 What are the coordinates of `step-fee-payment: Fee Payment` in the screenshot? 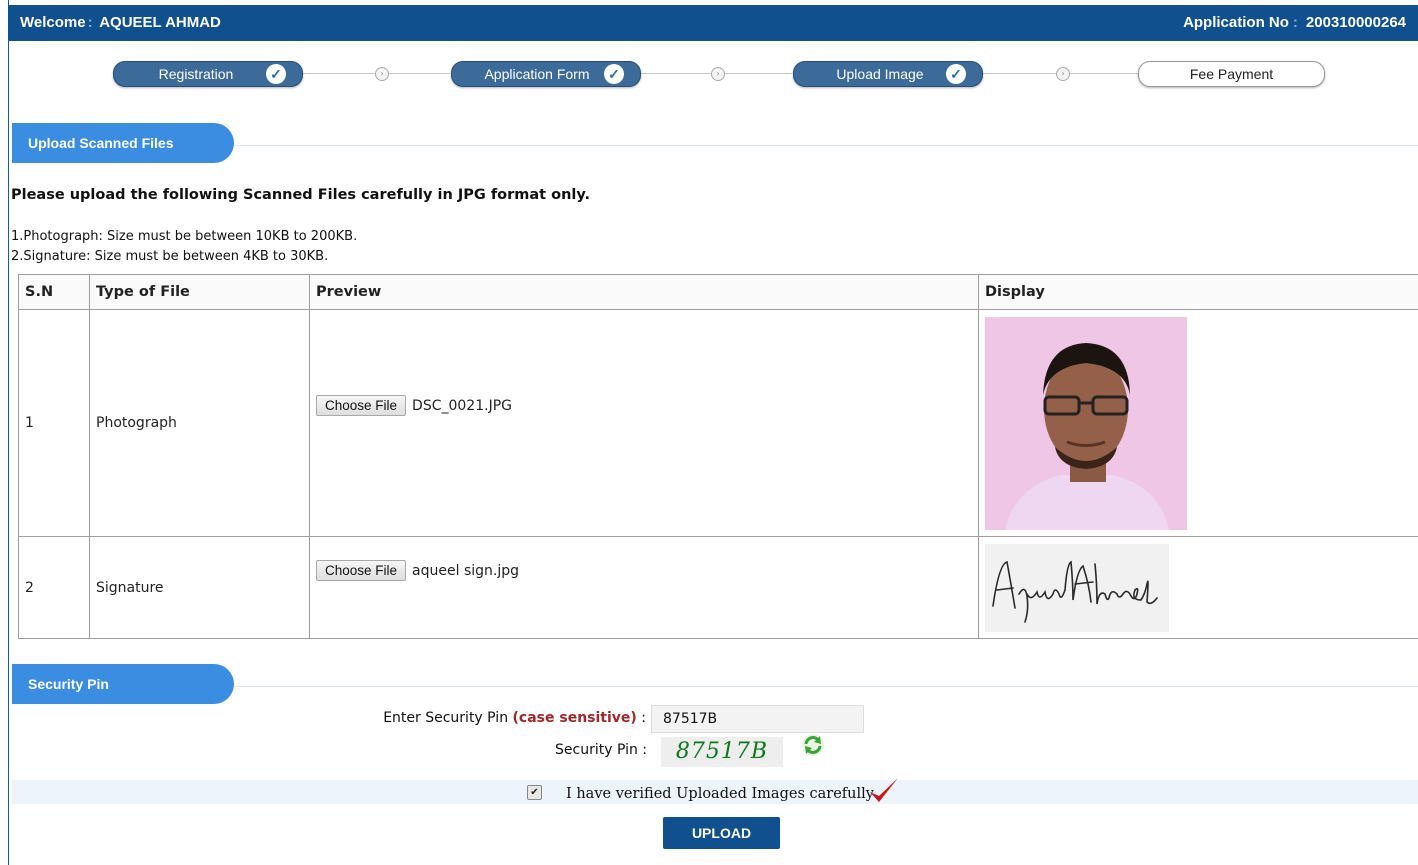 It's located at (1231, 74).